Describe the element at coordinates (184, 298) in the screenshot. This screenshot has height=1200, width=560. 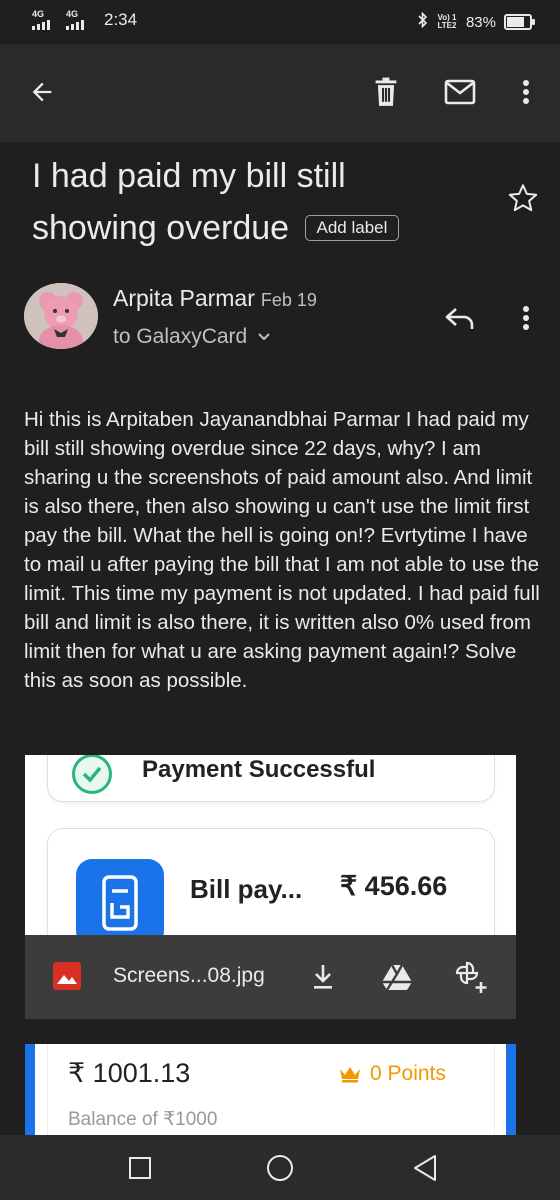
I see `sender-name: Arpita Parmar` at that location.